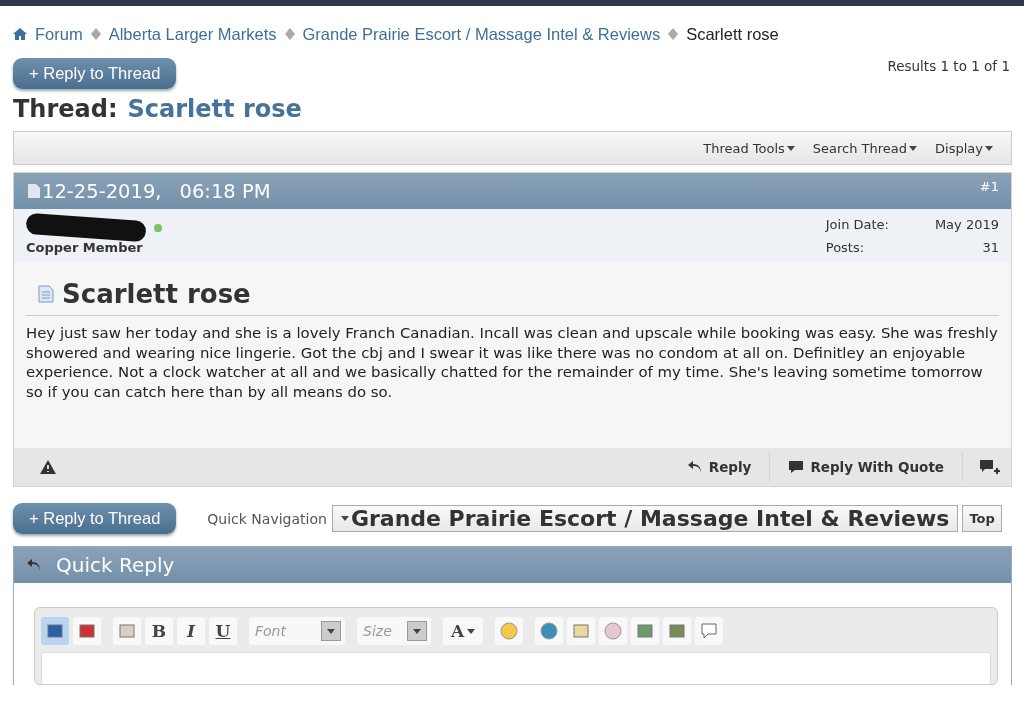 This screenshot has width=1024, height=711. I want to click on post-action-button: Reply, so click(719, 467).